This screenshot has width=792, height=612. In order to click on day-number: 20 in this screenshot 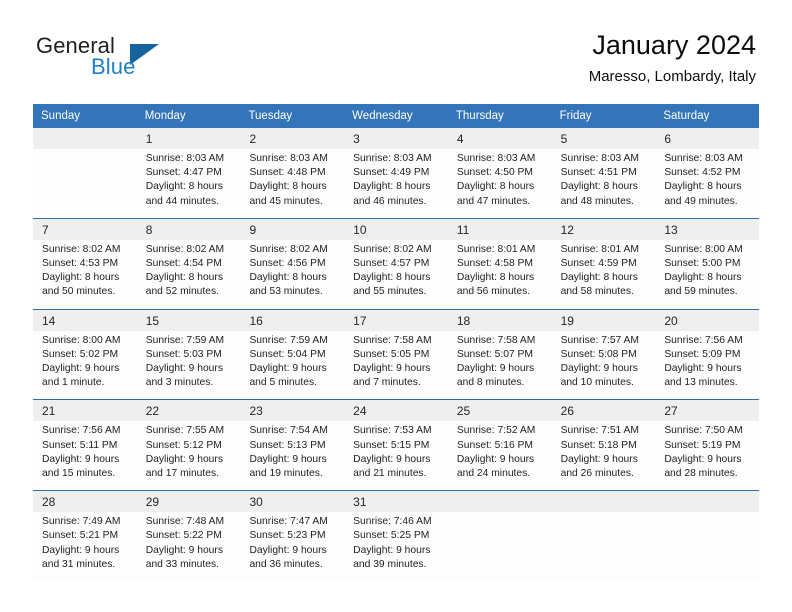, I will do `click(707, 320)`.